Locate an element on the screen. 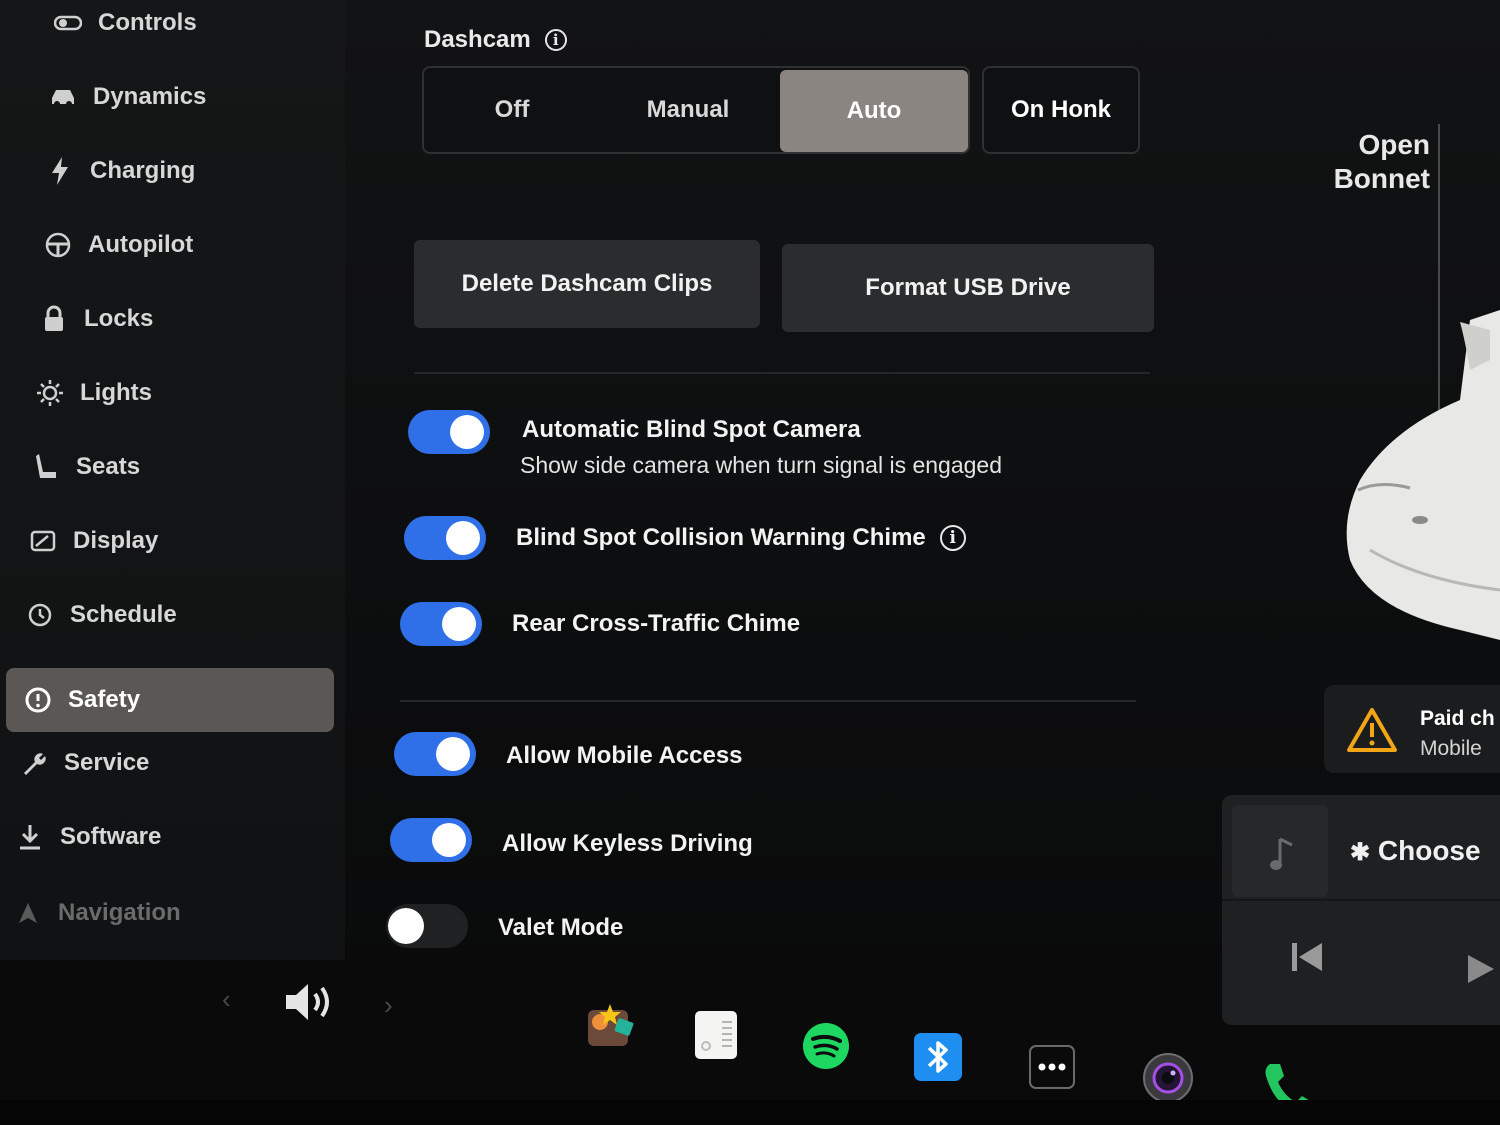 This screenshot has width=1500, height=1125. paid-charging-alert: Paid ch Mobile is located at coordinates (1412, 729).